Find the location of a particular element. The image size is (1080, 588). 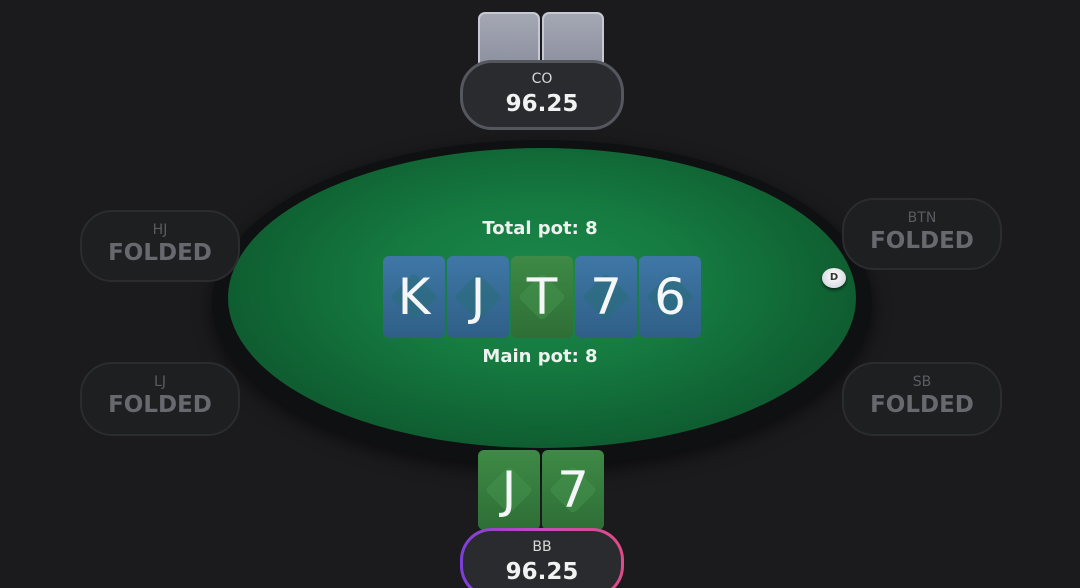

hero-hole-cards: J 7 is located at coordinates (541, 490).